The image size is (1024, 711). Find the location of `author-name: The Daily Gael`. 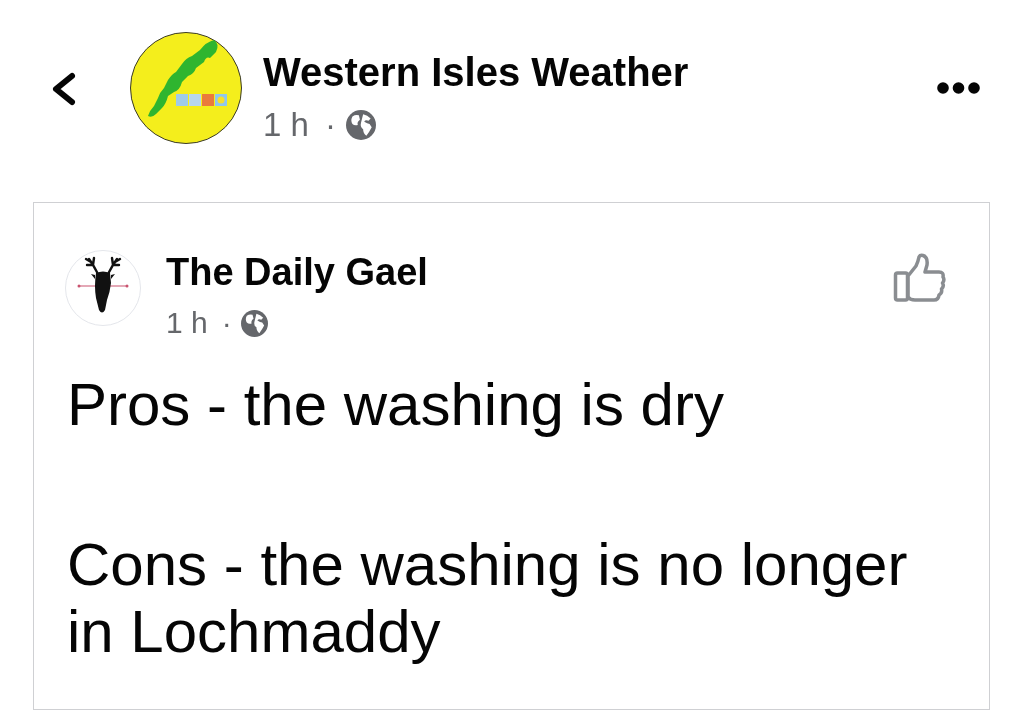

author-name: The Daily Gael is located at coordinates (297, 272).